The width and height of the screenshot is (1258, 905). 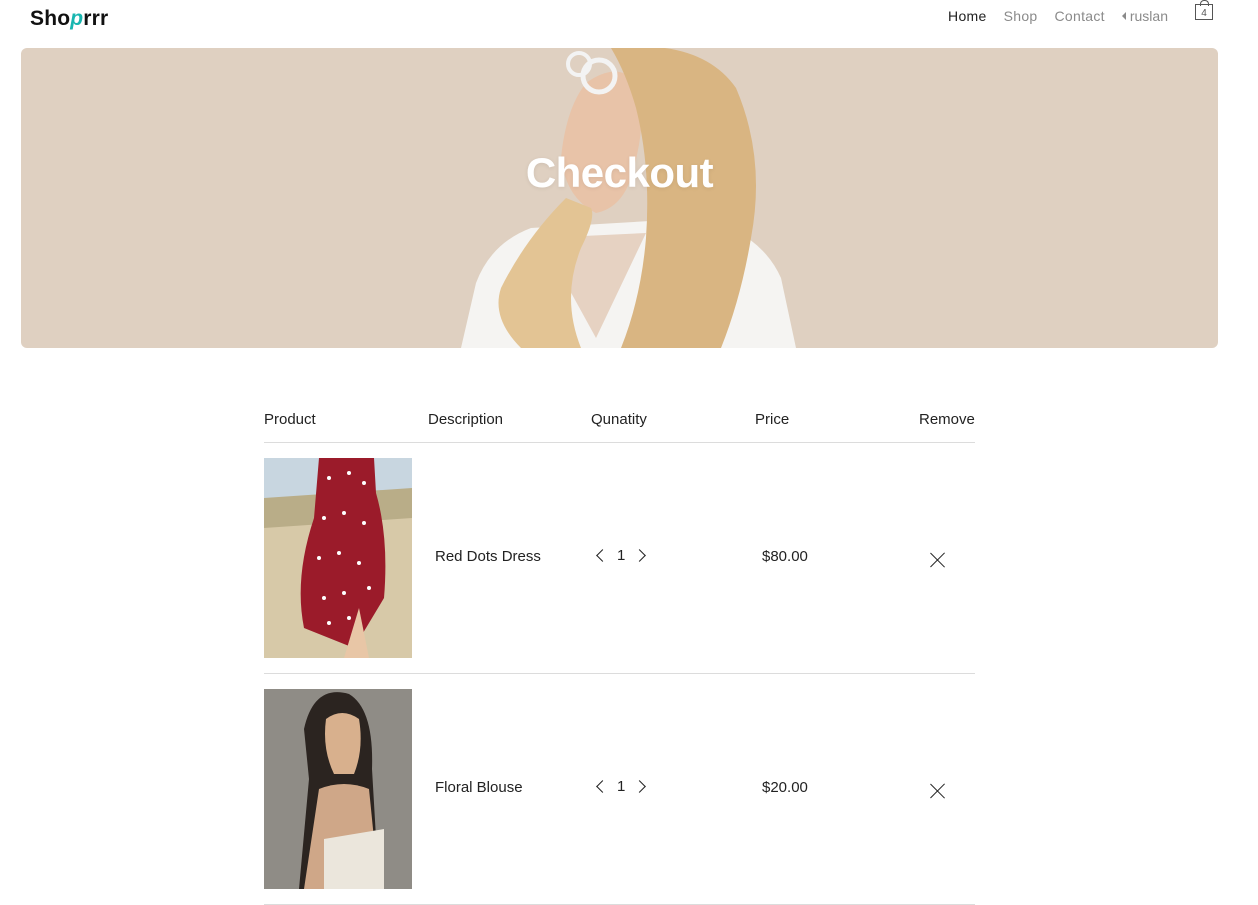 I want to click on nav-contact-link: Contact, so click(x=1080, y=16).